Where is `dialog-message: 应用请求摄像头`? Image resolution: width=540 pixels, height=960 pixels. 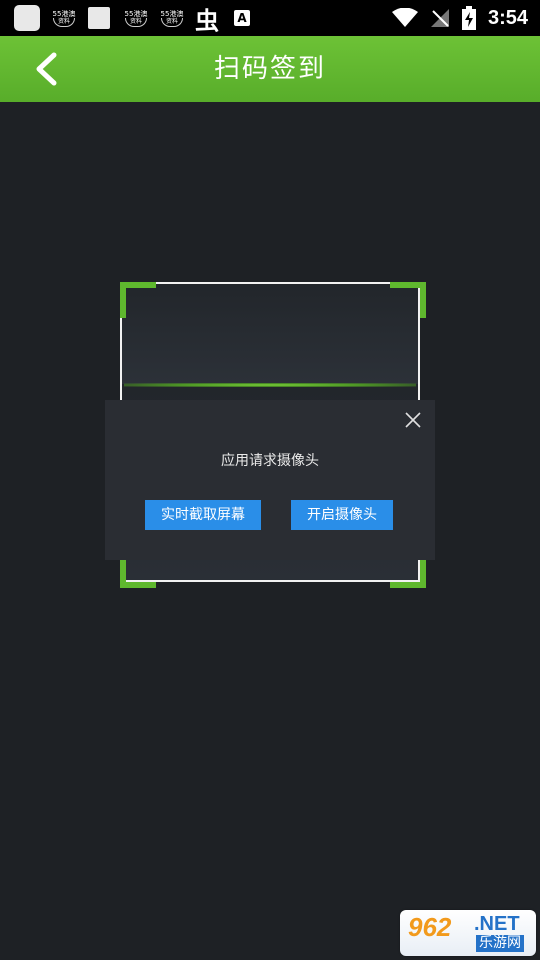
dialog-message: 应用请求摄像头 is located at coordinates (270, 461).